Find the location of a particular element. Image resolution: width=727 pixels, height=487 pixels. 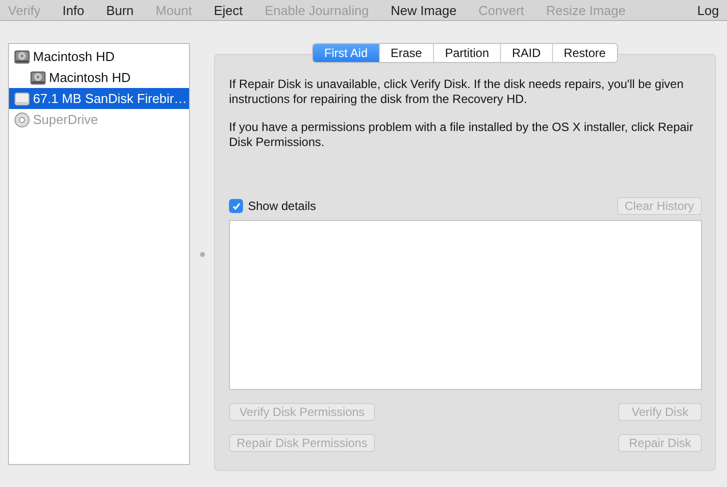

split-handle is located at coordinates (202, 254).